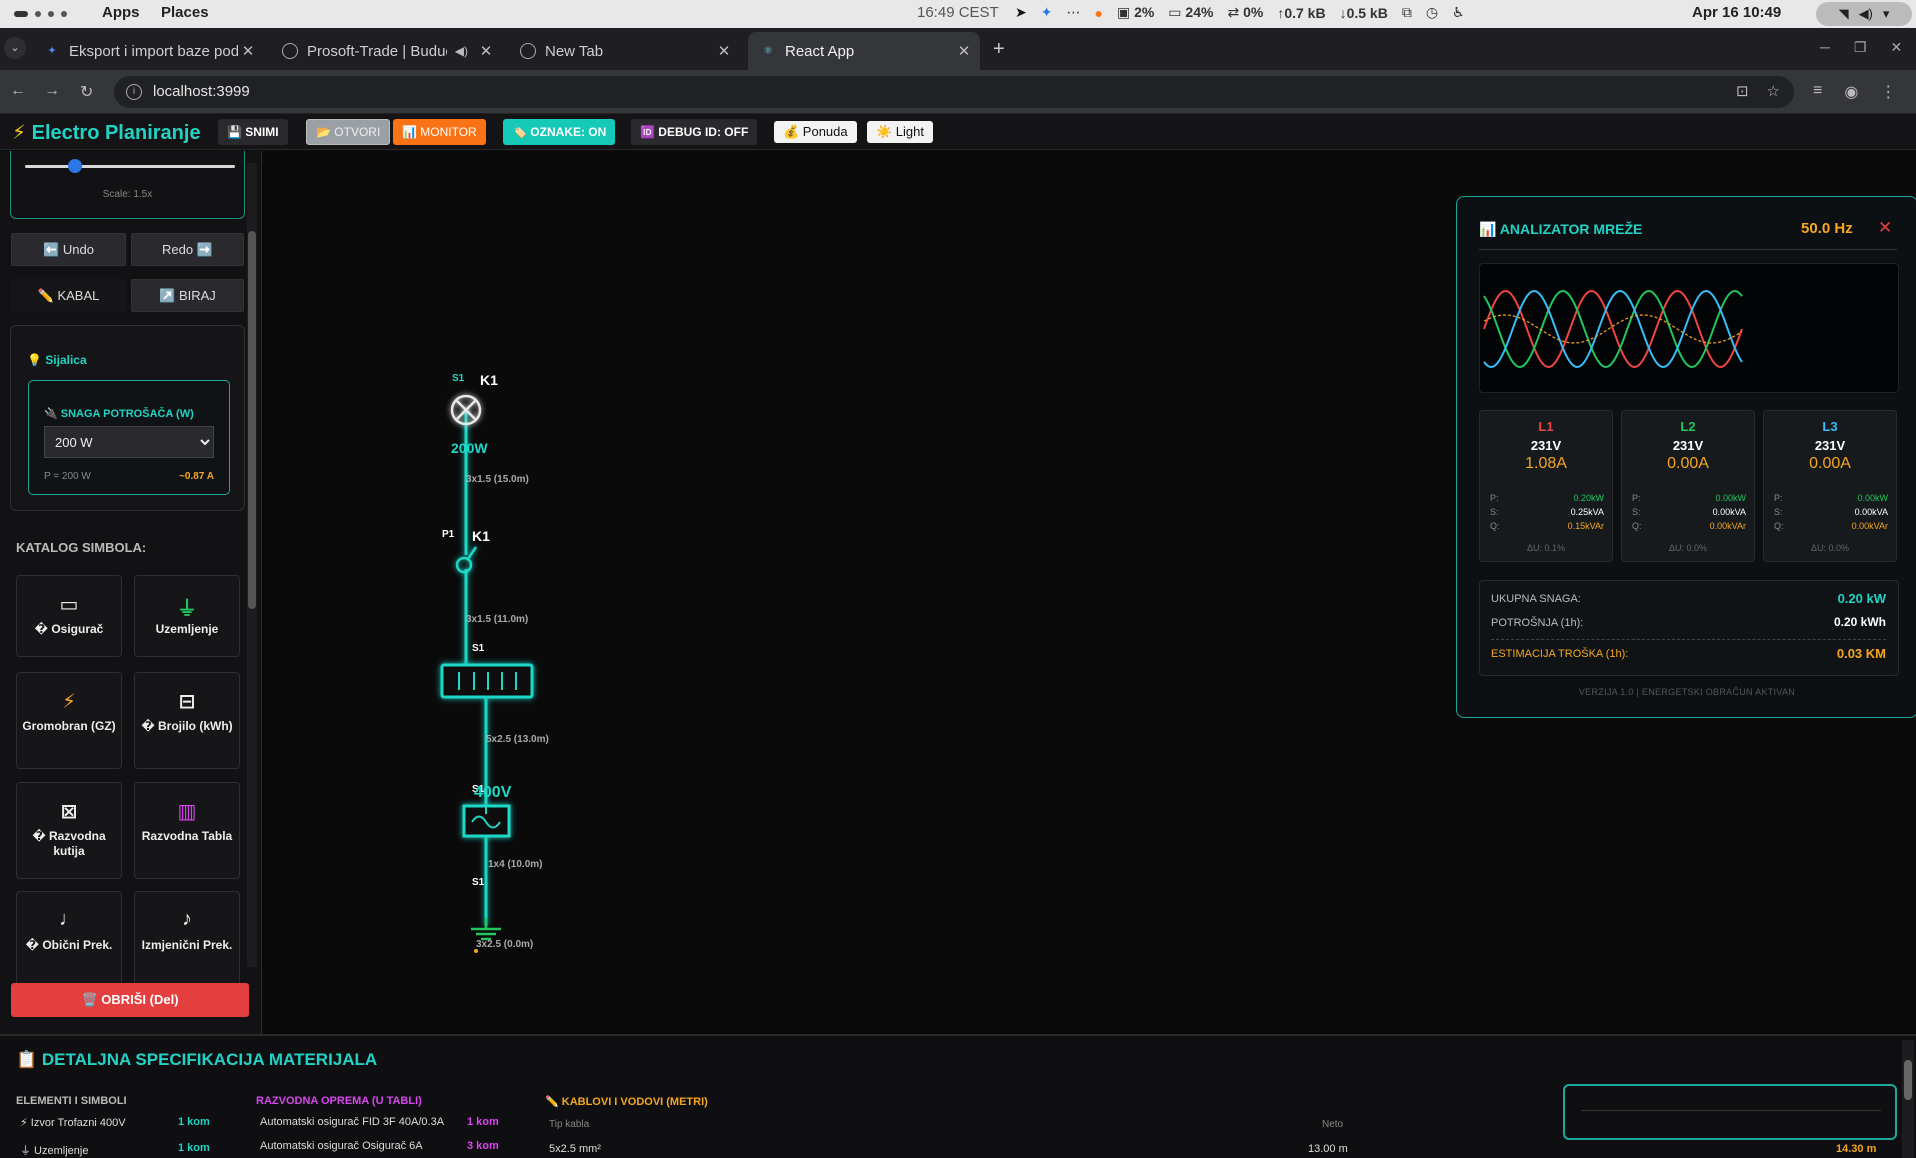  I want to click on ground-symbol, so click(486, 929).